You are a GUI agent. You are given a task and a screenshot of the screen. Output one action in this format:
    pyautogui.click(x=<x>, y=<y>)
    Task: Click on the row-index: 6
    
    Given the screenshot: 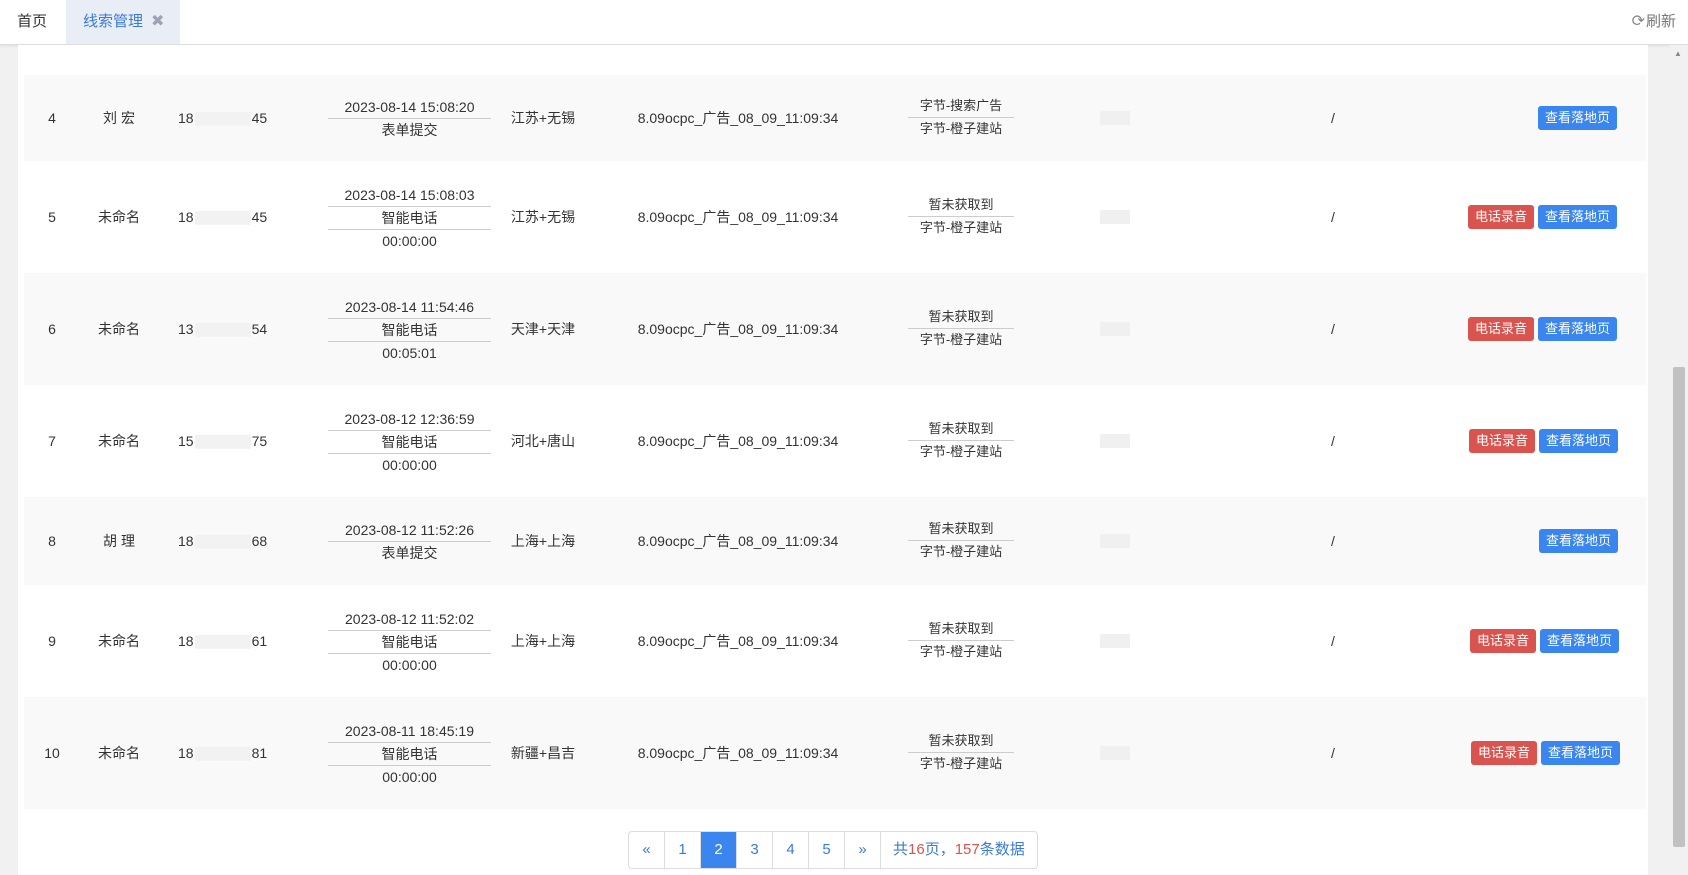 What is the action you would take?
    pyautogui.click(x=52, y=329)
    